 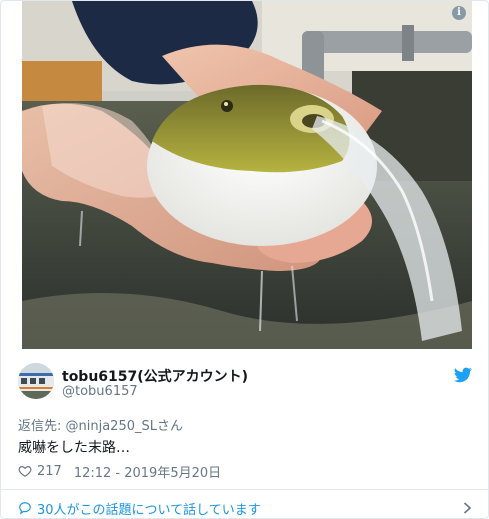 I want to click on conversation-link: 30人がこの話題について話しています, so click(x=248, y=508).